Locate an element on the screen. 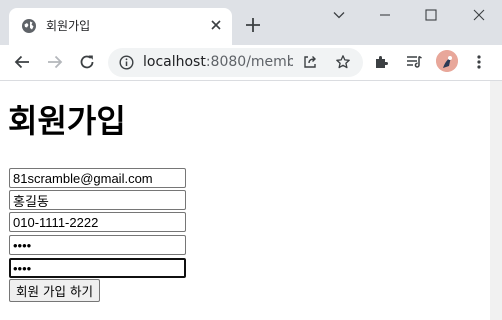 The width and height of the screenshot is (502, 320). scrollbar is located at coordinates (496, 200).